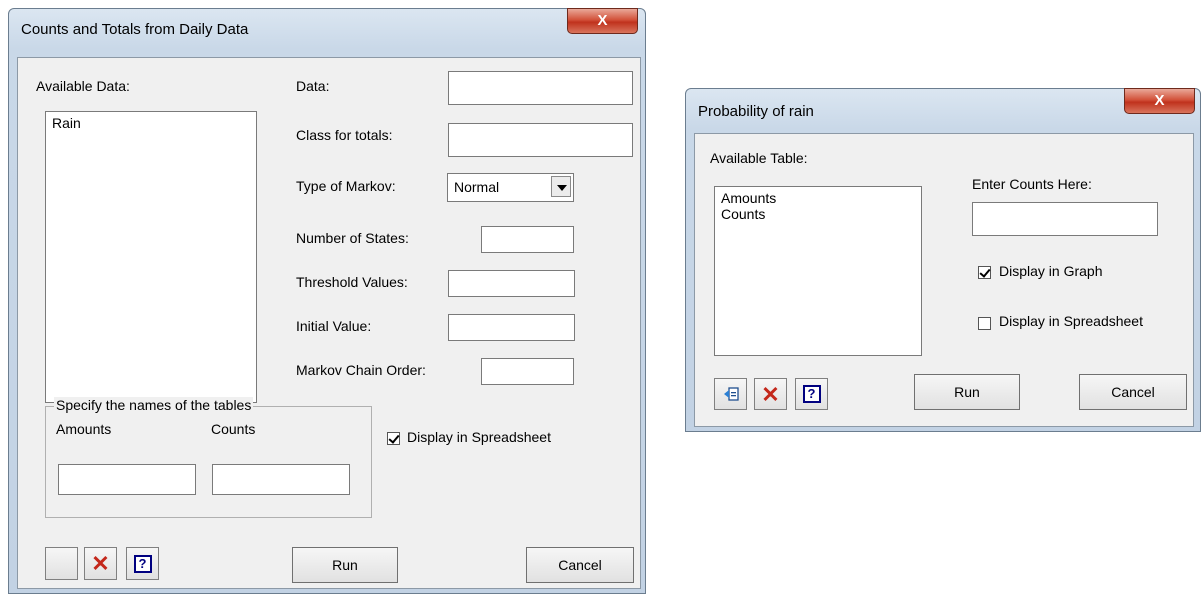 Image resolution: width=1202 pixels, height=601 pixels. I want to click on chain-order-field, so click(527, 371).